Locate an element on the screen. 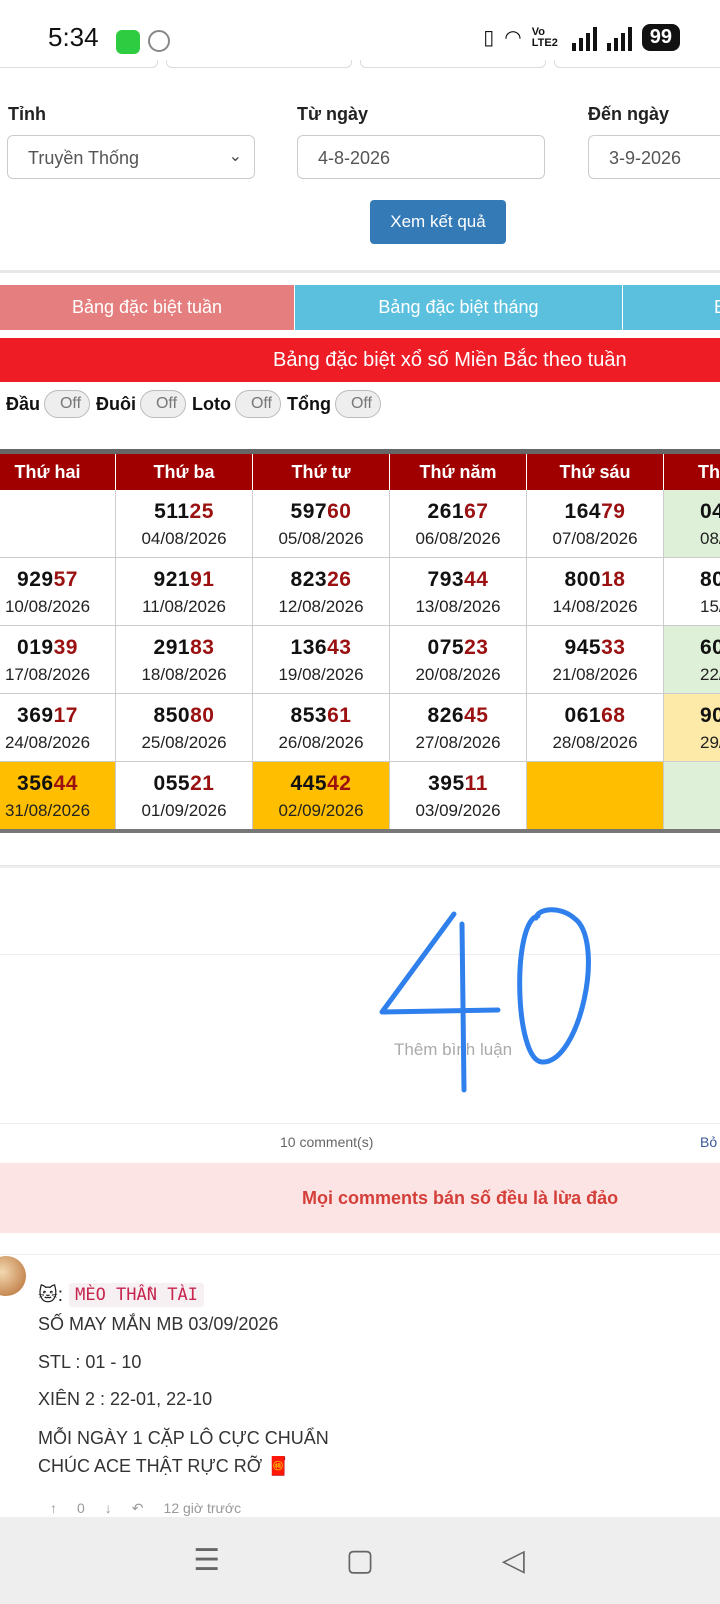  table-cell: 59760 05/08/2026 is located at coordinates (321, 524).